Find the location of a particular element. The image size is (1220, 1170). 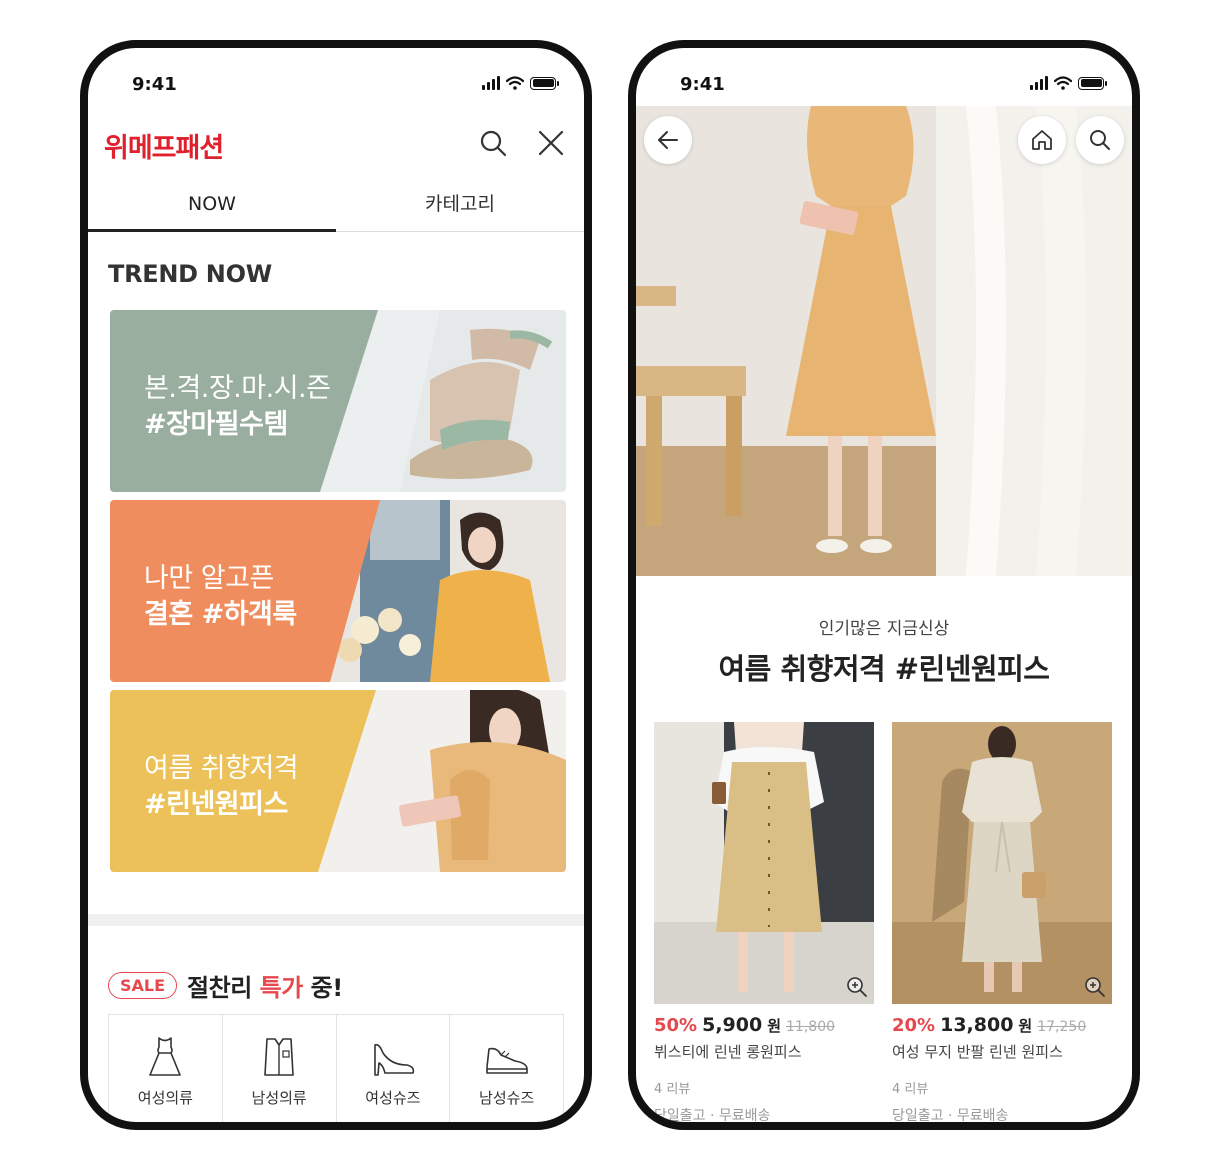

product-name: 뷔스티에 린넨 롱원피스 is located at coordinates (764, 1051).